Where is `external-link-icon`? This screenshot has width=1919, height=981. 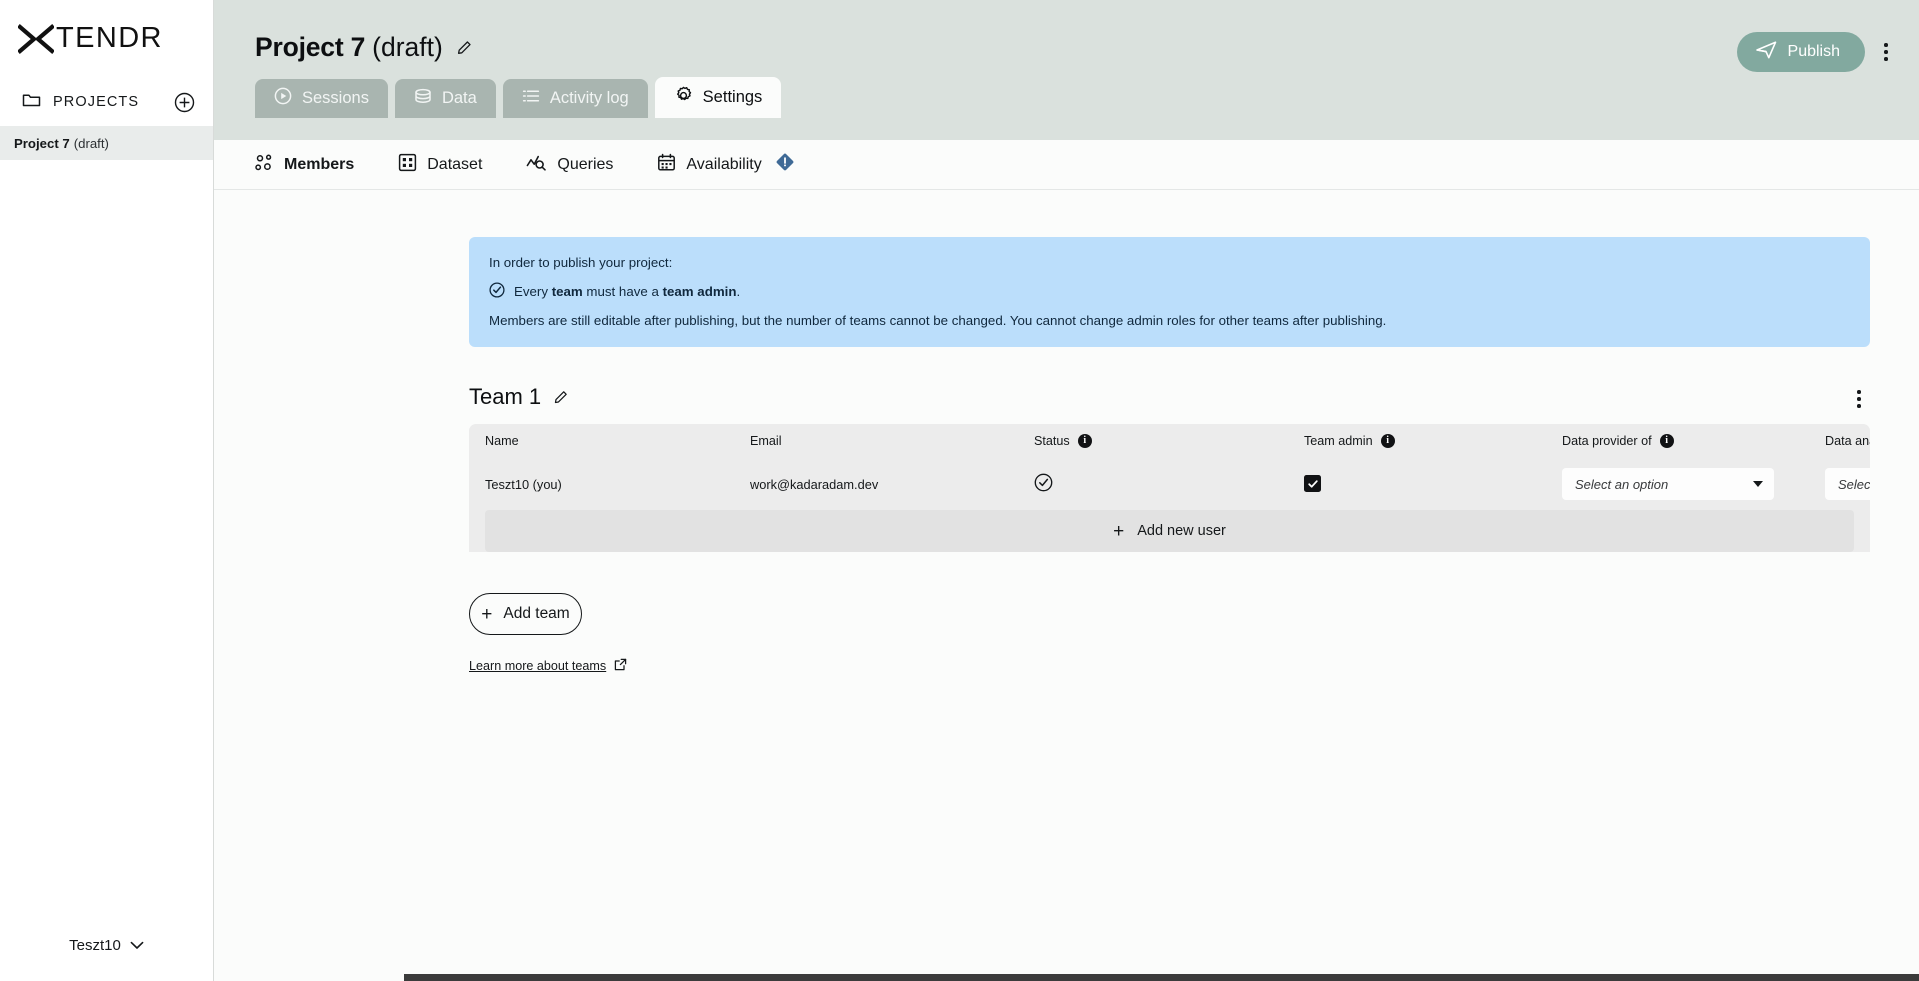 external-link-icon is located at coordinates (620, 666).